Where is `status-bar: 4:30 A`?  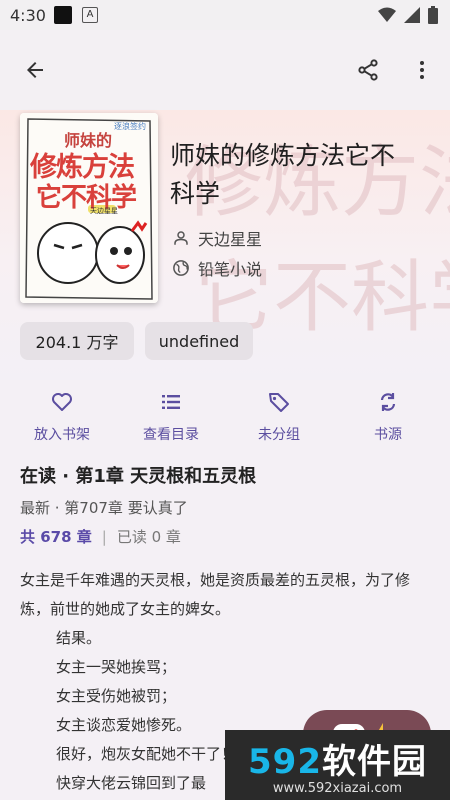
status-bar: 4:30 A is located at coordinates (225, 15).